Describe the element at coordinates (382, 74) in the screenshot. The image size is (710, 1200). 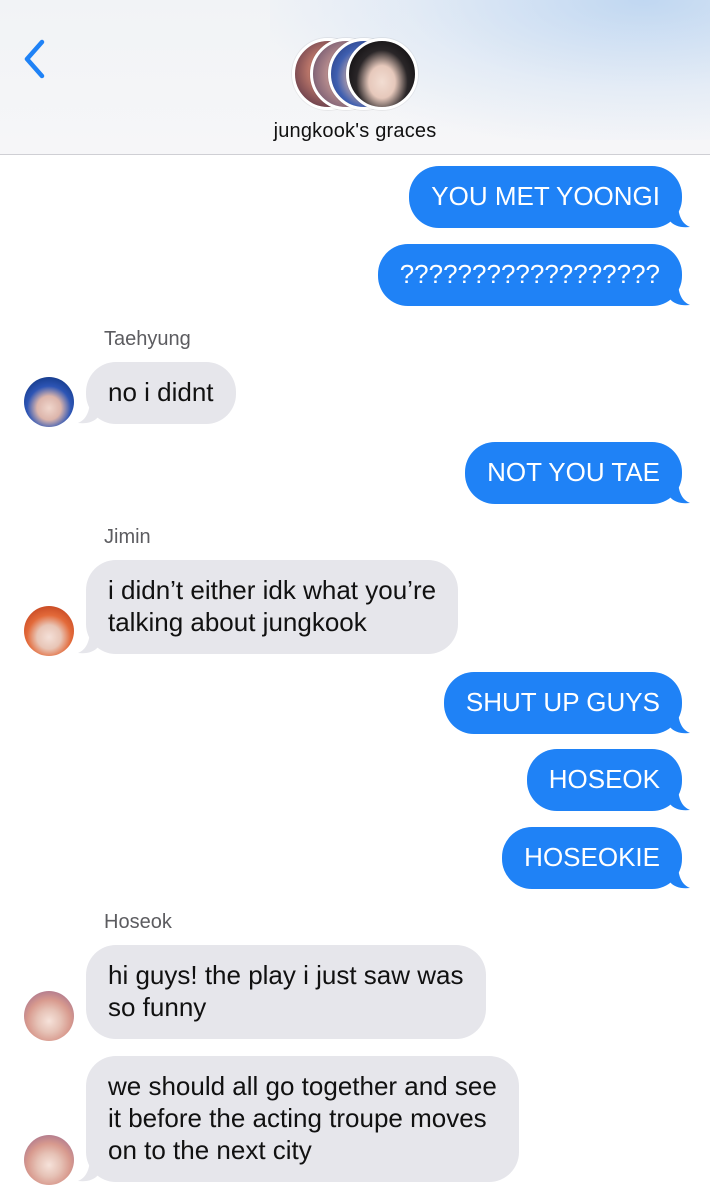
I see `group-member-avatar` at that location.